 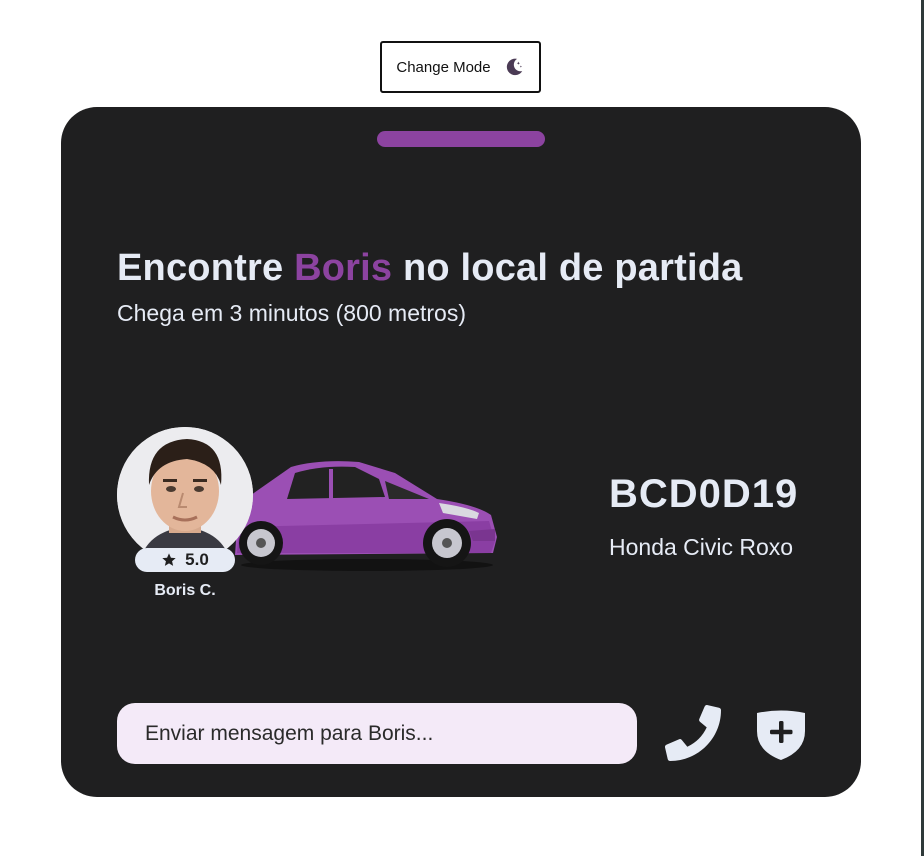 What do you see at coordinates (693, 733) in the screenshot?
I see `phone-icon` at bounding box center [693, 733].